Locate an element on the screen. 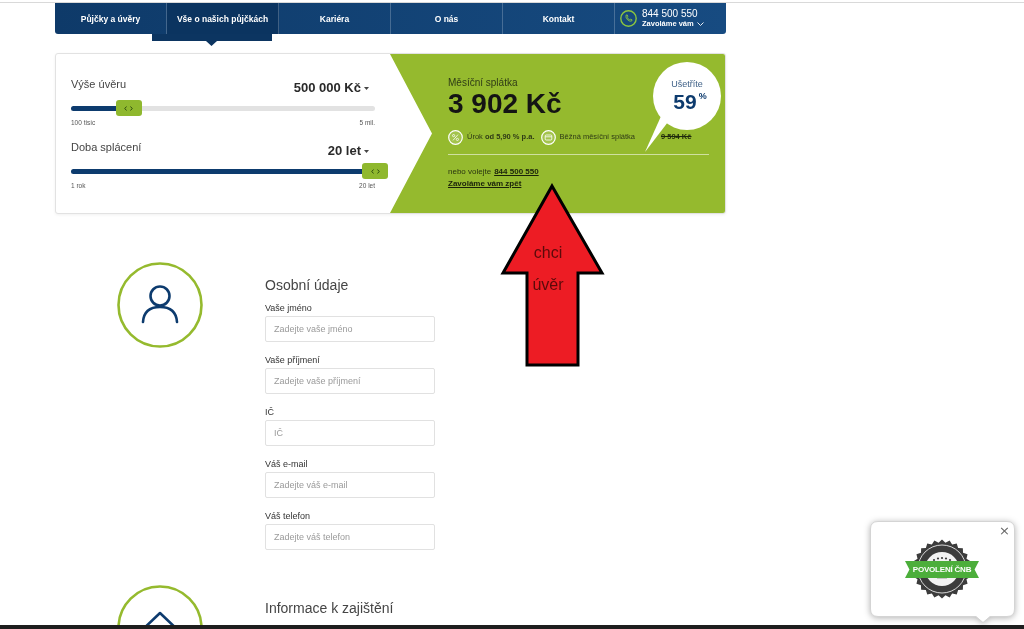 Image resolution: width=1024 pixels, height=629 pixels. input-field: Zadejte váš telefon is located at coordinates (350, 537).